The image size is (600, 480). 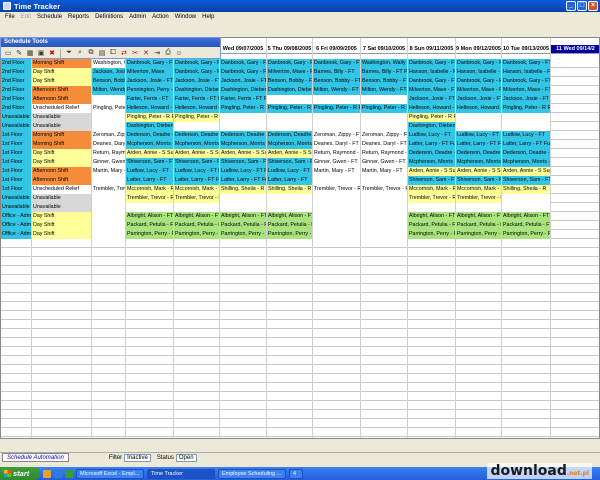 I want to click on schedule-cell: Barnes, Billy - FT, so click(x=337, y=72).